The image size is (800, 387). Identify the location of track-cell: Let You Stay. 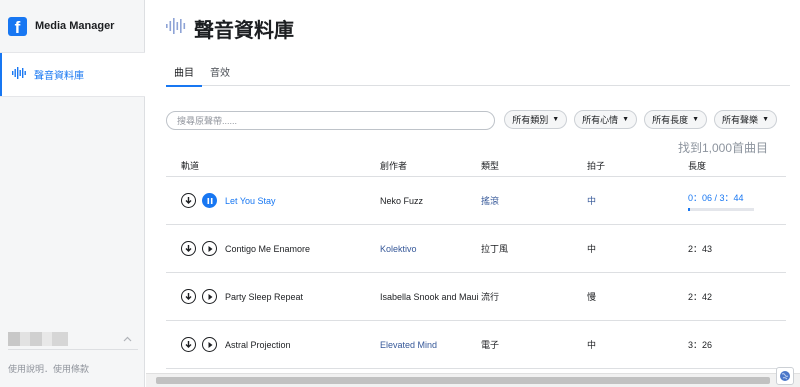
(273, 200).